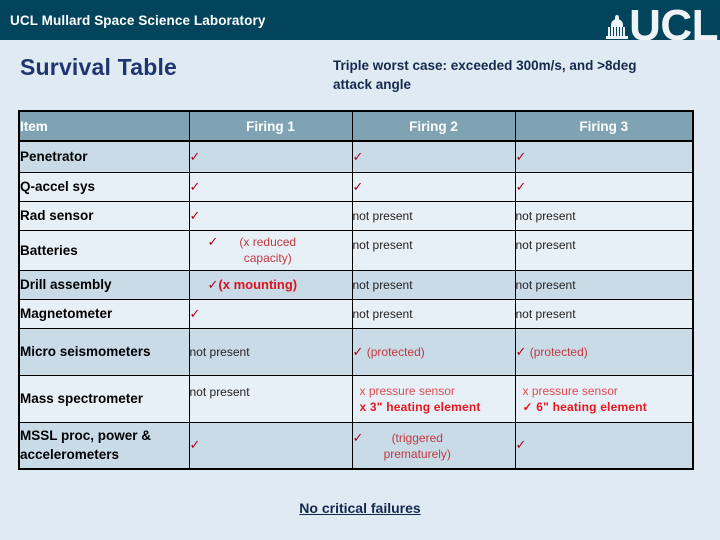  Describe the element at coordinates (584, 406) in the screenshot. I see `cell-note-line-2: ✓ 6" heating element` at that location.